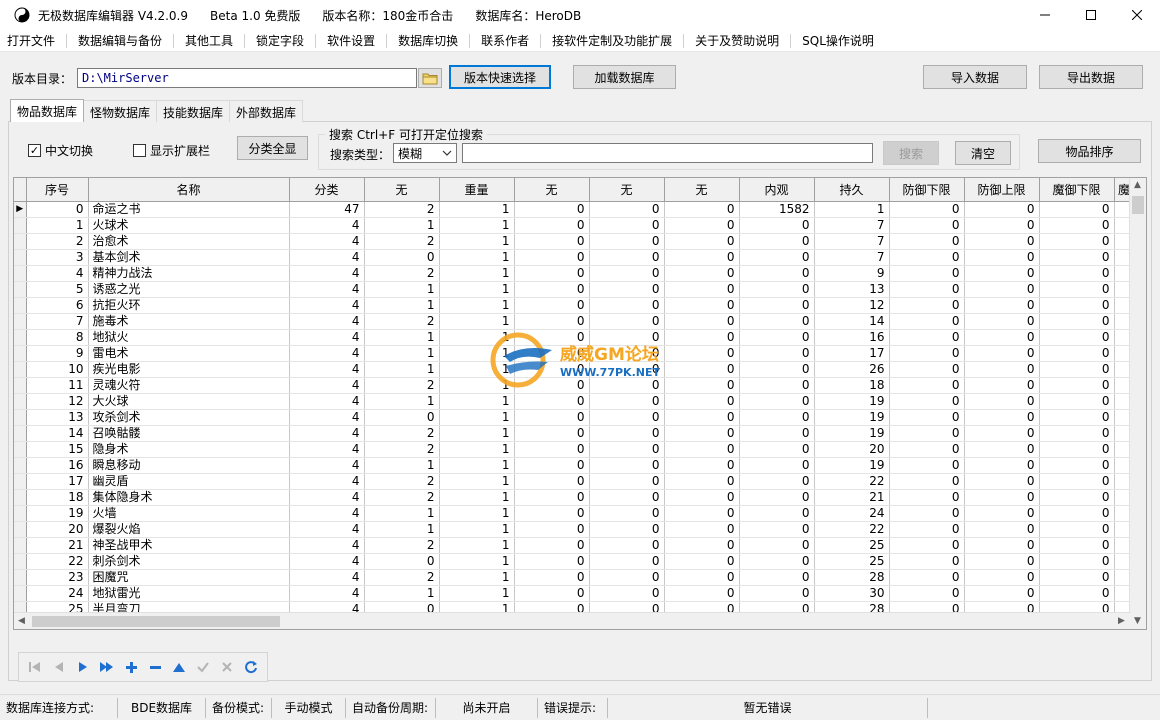 This screenshot has height=720, width=1160. What do you see at coordinates (280, 40) in the screenshot?
I see `menu-lock-fields: 锁定字段` at bounding box center [280, 40].